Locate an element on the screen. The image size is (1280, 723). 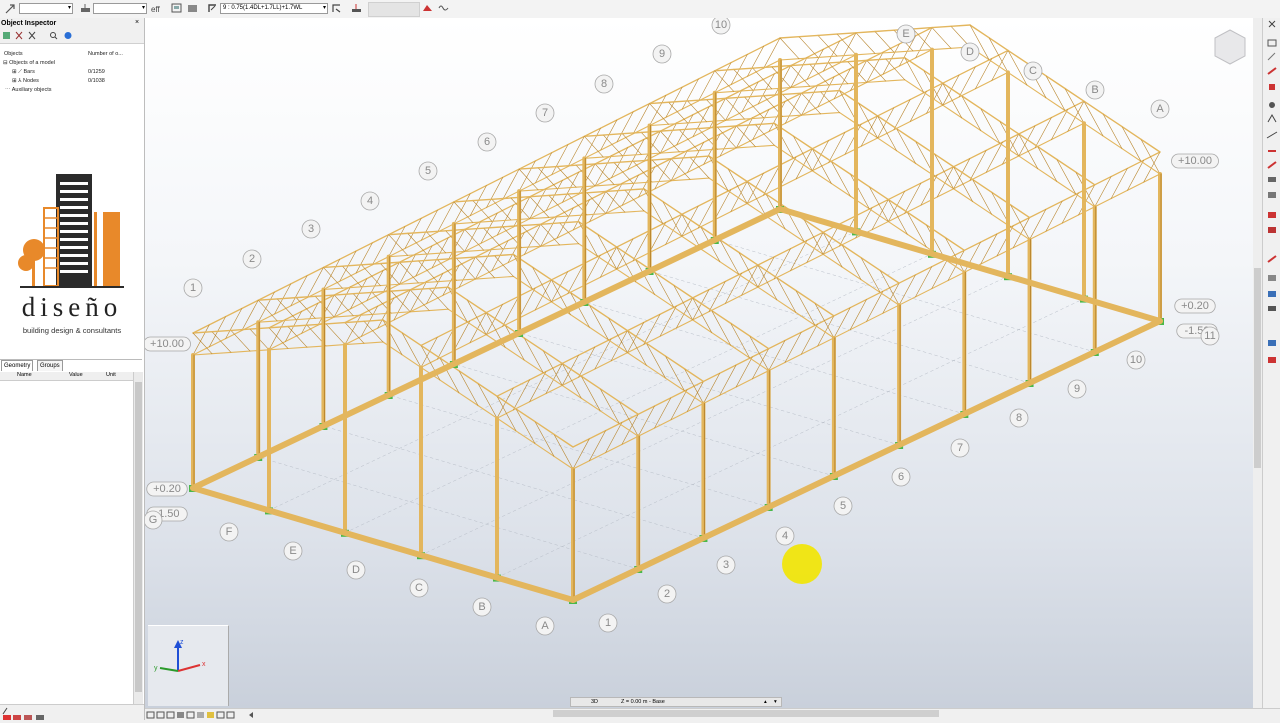
scroll-left-icon is located at coordinates (251, 715).